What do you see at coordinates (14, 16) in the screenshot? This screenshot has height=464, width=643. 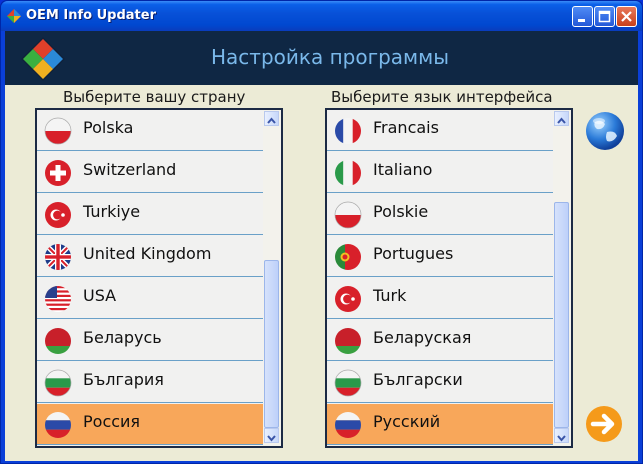 I see `app-window-icon` at bounding box center [14, 16].